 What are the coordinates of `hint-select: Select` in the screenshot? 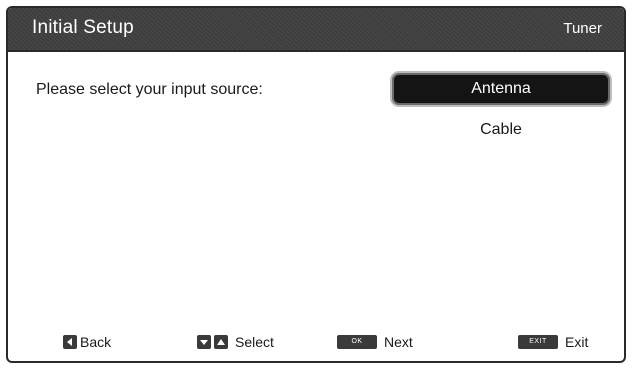 It's located at (235, 342).